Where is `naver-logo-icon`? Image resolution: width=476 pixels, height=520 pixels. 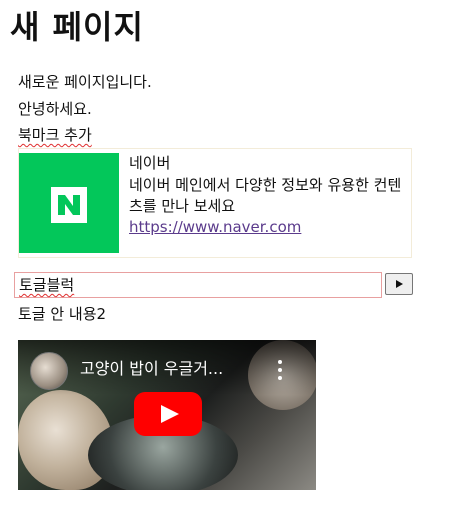 naver-logo-icon is located at coordinates (69, 205).